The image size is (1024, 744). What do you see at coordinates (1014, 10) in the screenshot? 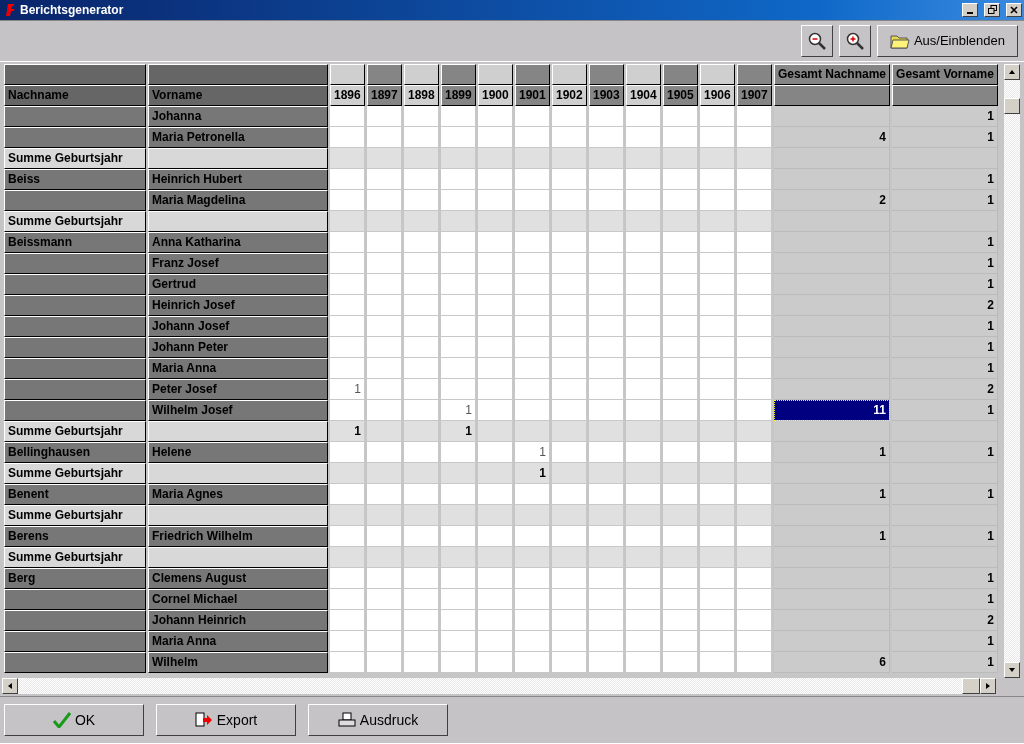
I see `close-button` at bounding box center [1014, 10].